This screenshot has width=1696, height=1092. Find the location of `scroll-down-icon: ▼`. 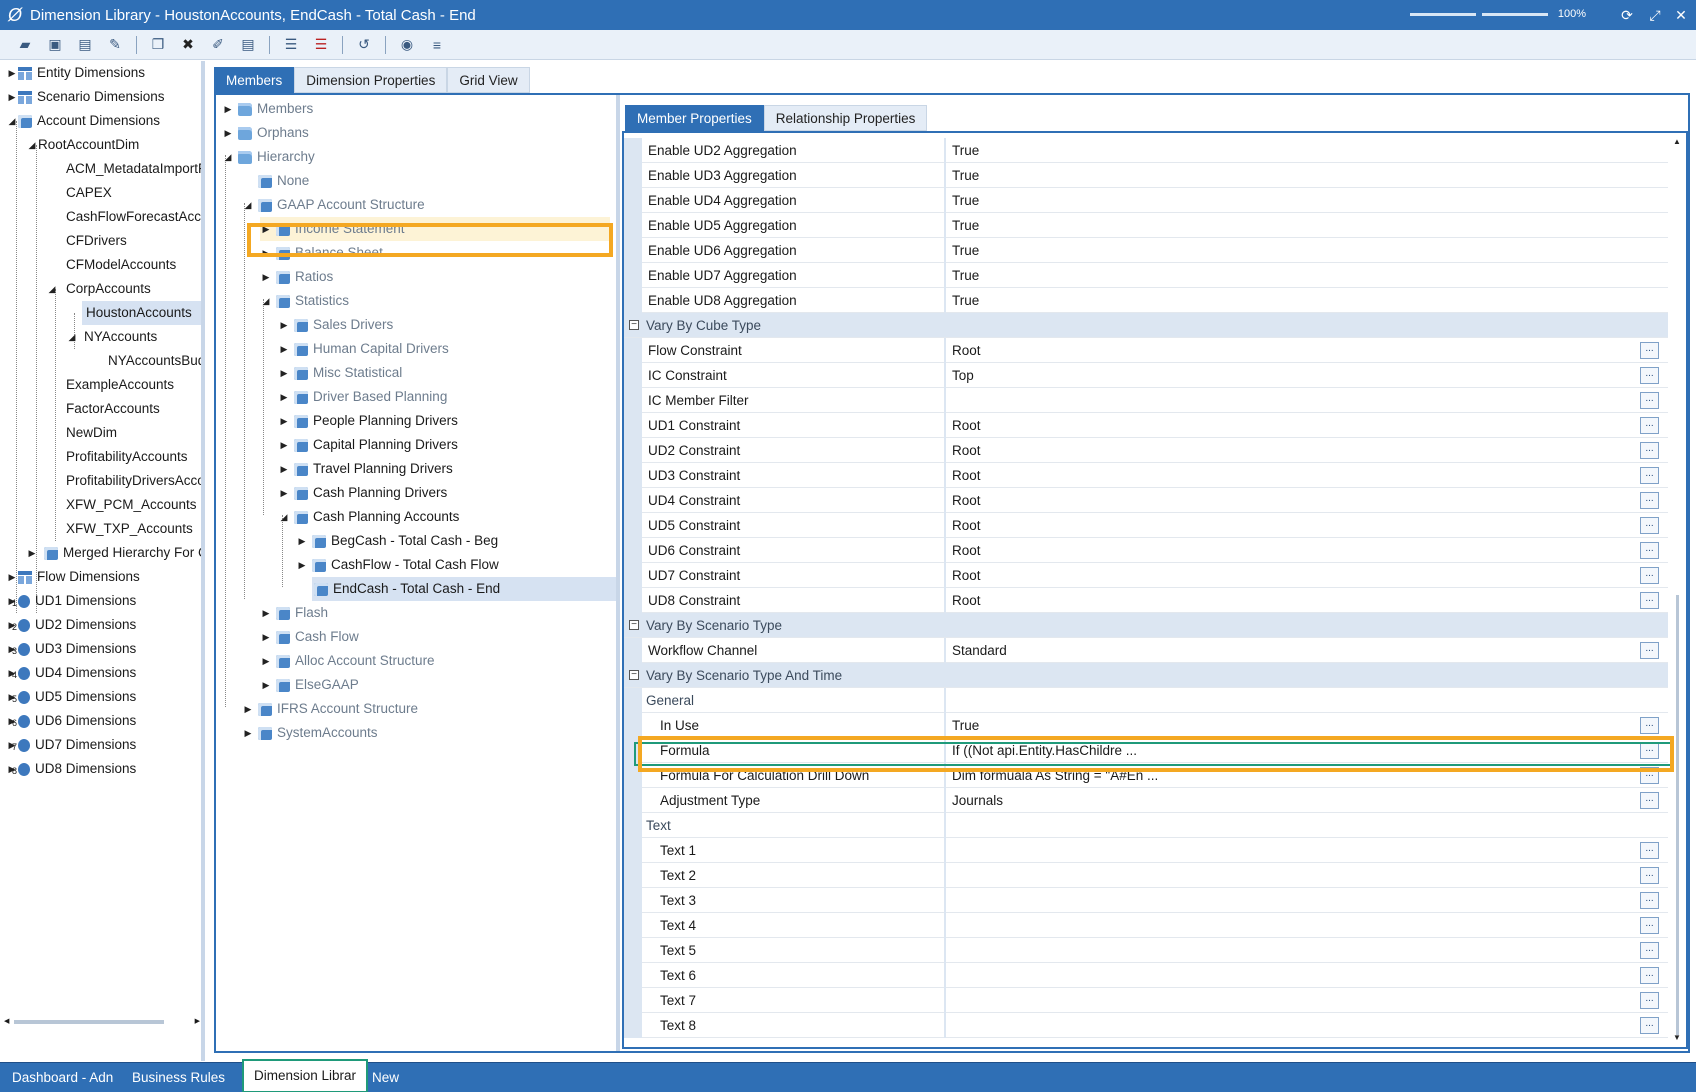

scroll-down-icon: ▼ is located at coordinates (1677, 1037).